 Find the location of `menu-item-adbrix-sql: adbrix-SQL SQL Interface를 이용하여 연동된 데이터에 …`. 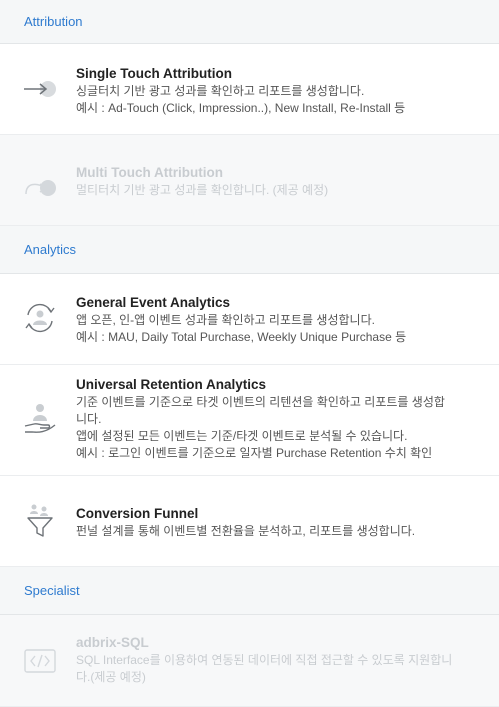

menu-item-adbrix-sql: adbrix-SQL SQL Interface를 이용하여 연동된 데이터에 … is located at coordinates (249, 661).